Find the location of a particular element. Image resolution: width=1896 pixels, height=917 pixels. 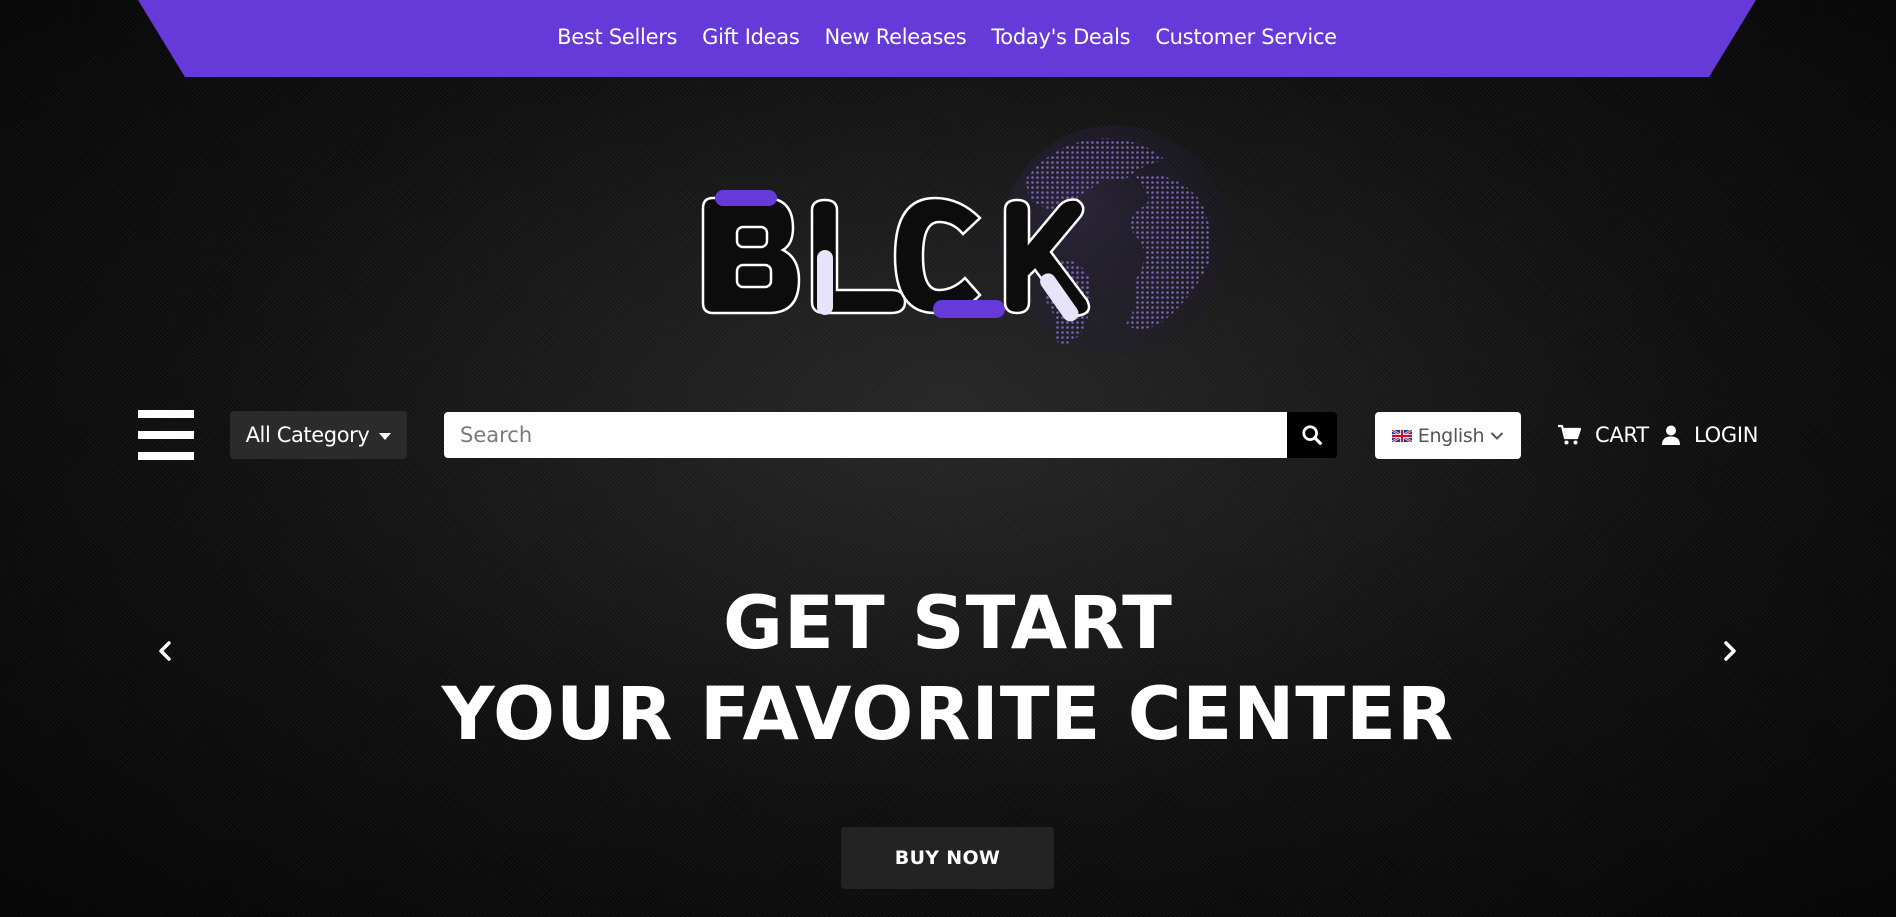

cart-icon is located at coordinates (1569, 434).